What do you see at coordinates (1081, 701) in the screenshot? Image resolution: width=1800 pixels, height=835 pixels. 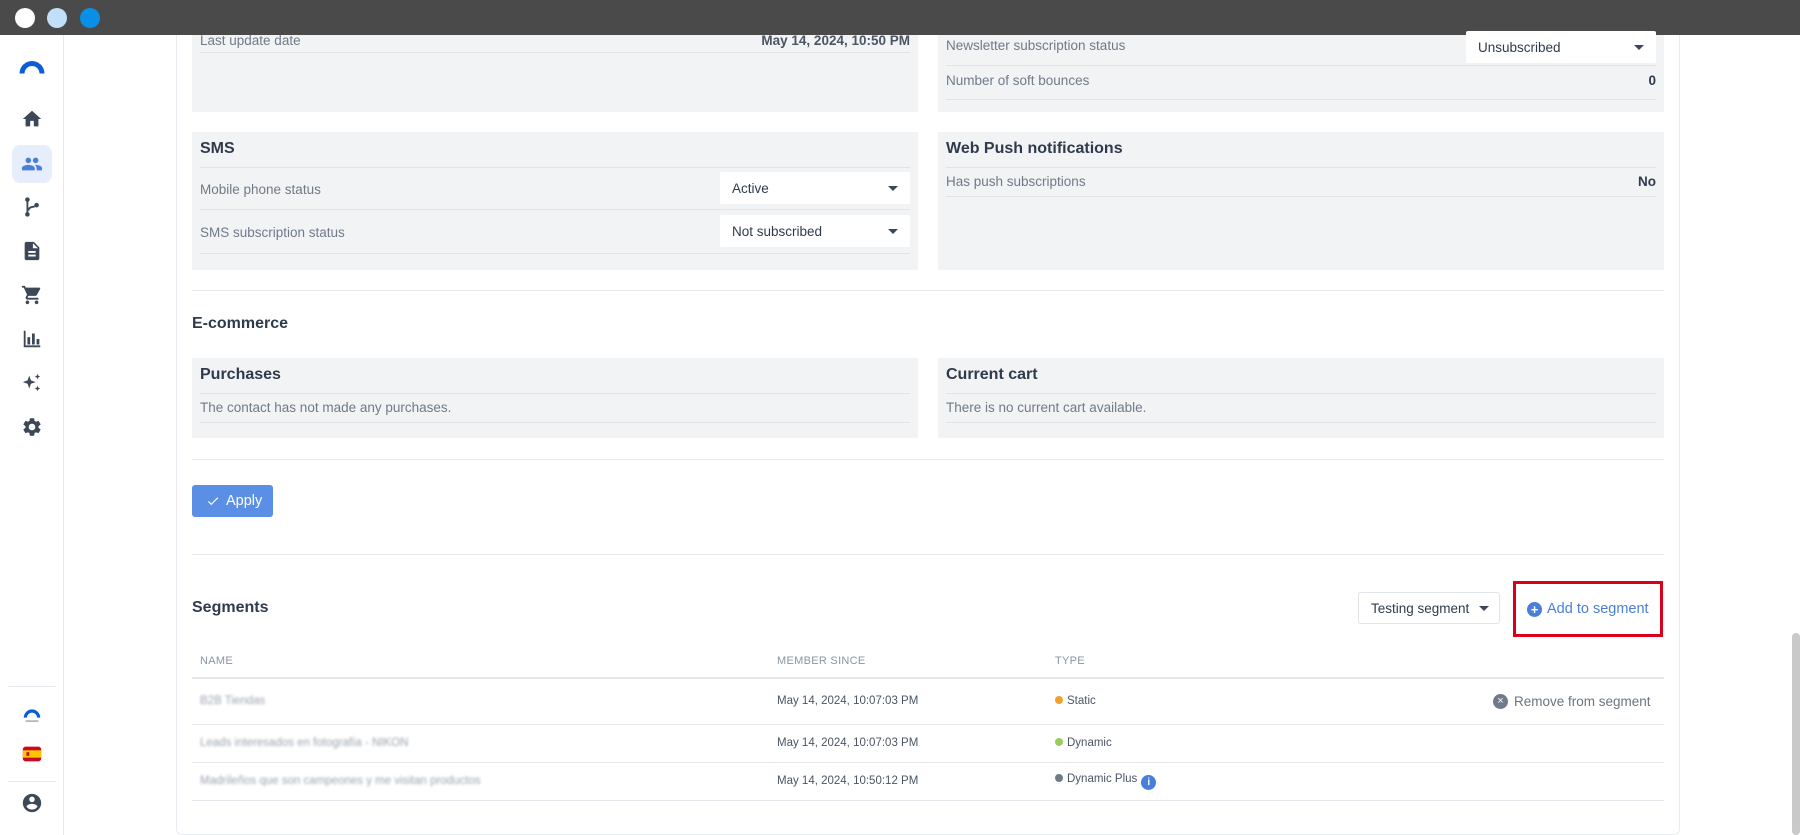 I see `segment-type-label: Static` at bounding box center [1081, 701].